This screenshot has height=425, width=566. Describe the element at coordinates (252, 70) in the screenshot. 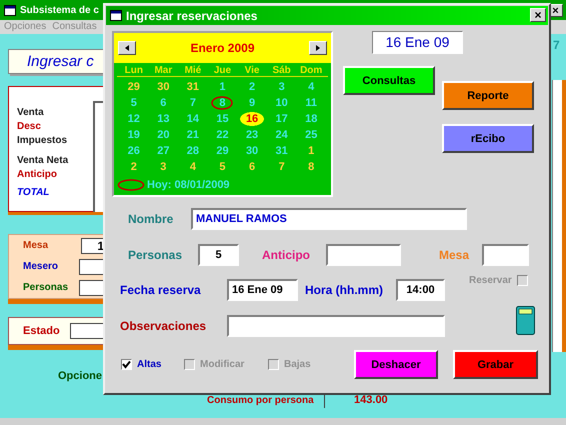

I see `weekday-label: Vie` at that location.